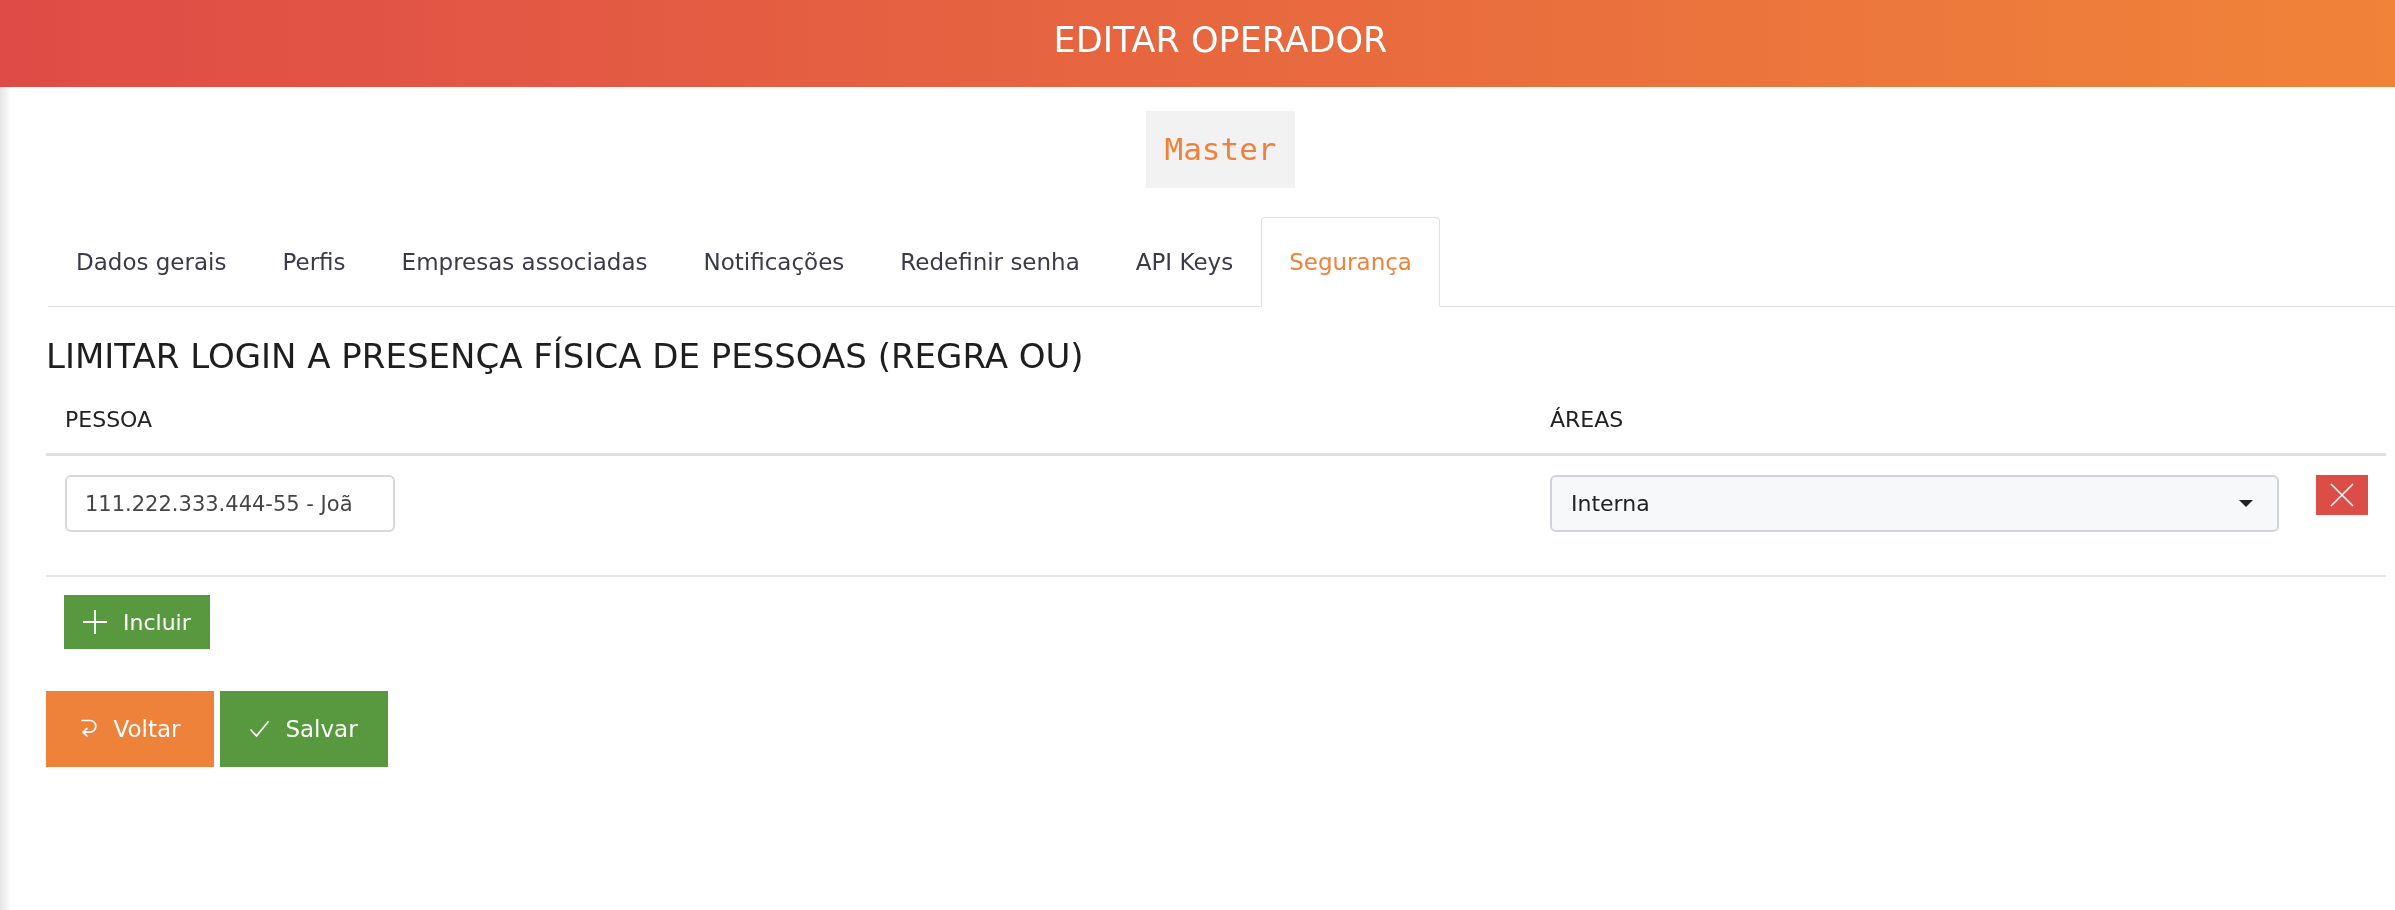  Describe the element at coordinates (1587, 419) in the screenshot. I see `column-header: ÁREAS` at that location.